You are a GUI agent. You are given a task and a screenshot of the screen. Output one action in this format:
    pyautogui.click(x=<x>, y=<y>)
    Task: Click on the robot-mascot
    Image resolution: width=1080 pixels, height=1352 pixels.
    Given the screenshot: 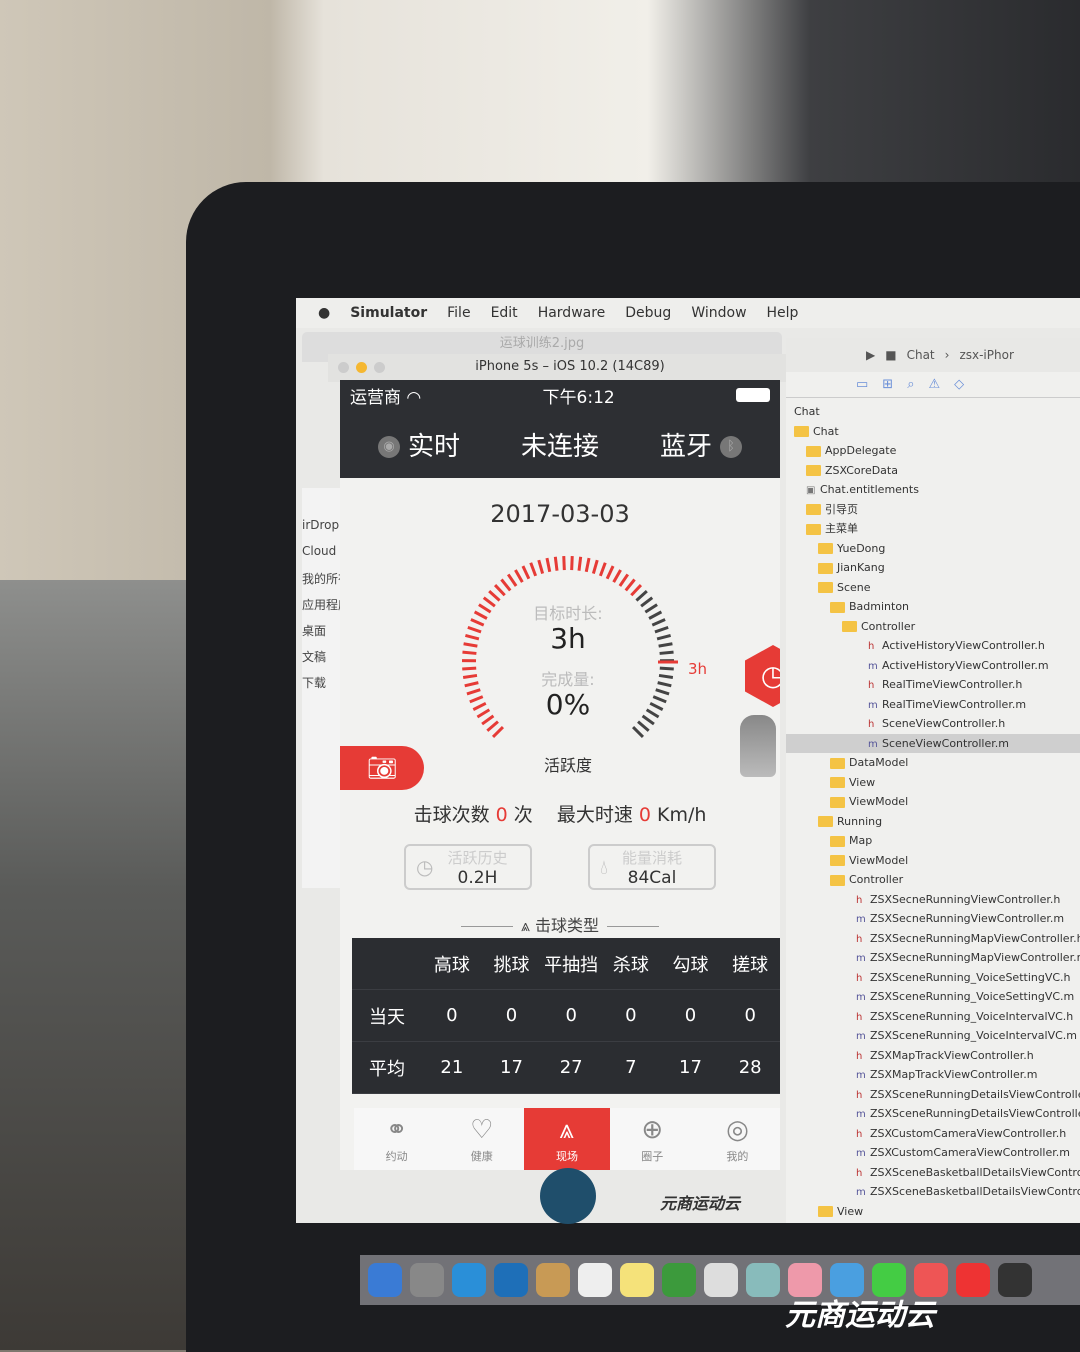 What is the action you would take?
    pyautogui.click(x=758, y=746)
    